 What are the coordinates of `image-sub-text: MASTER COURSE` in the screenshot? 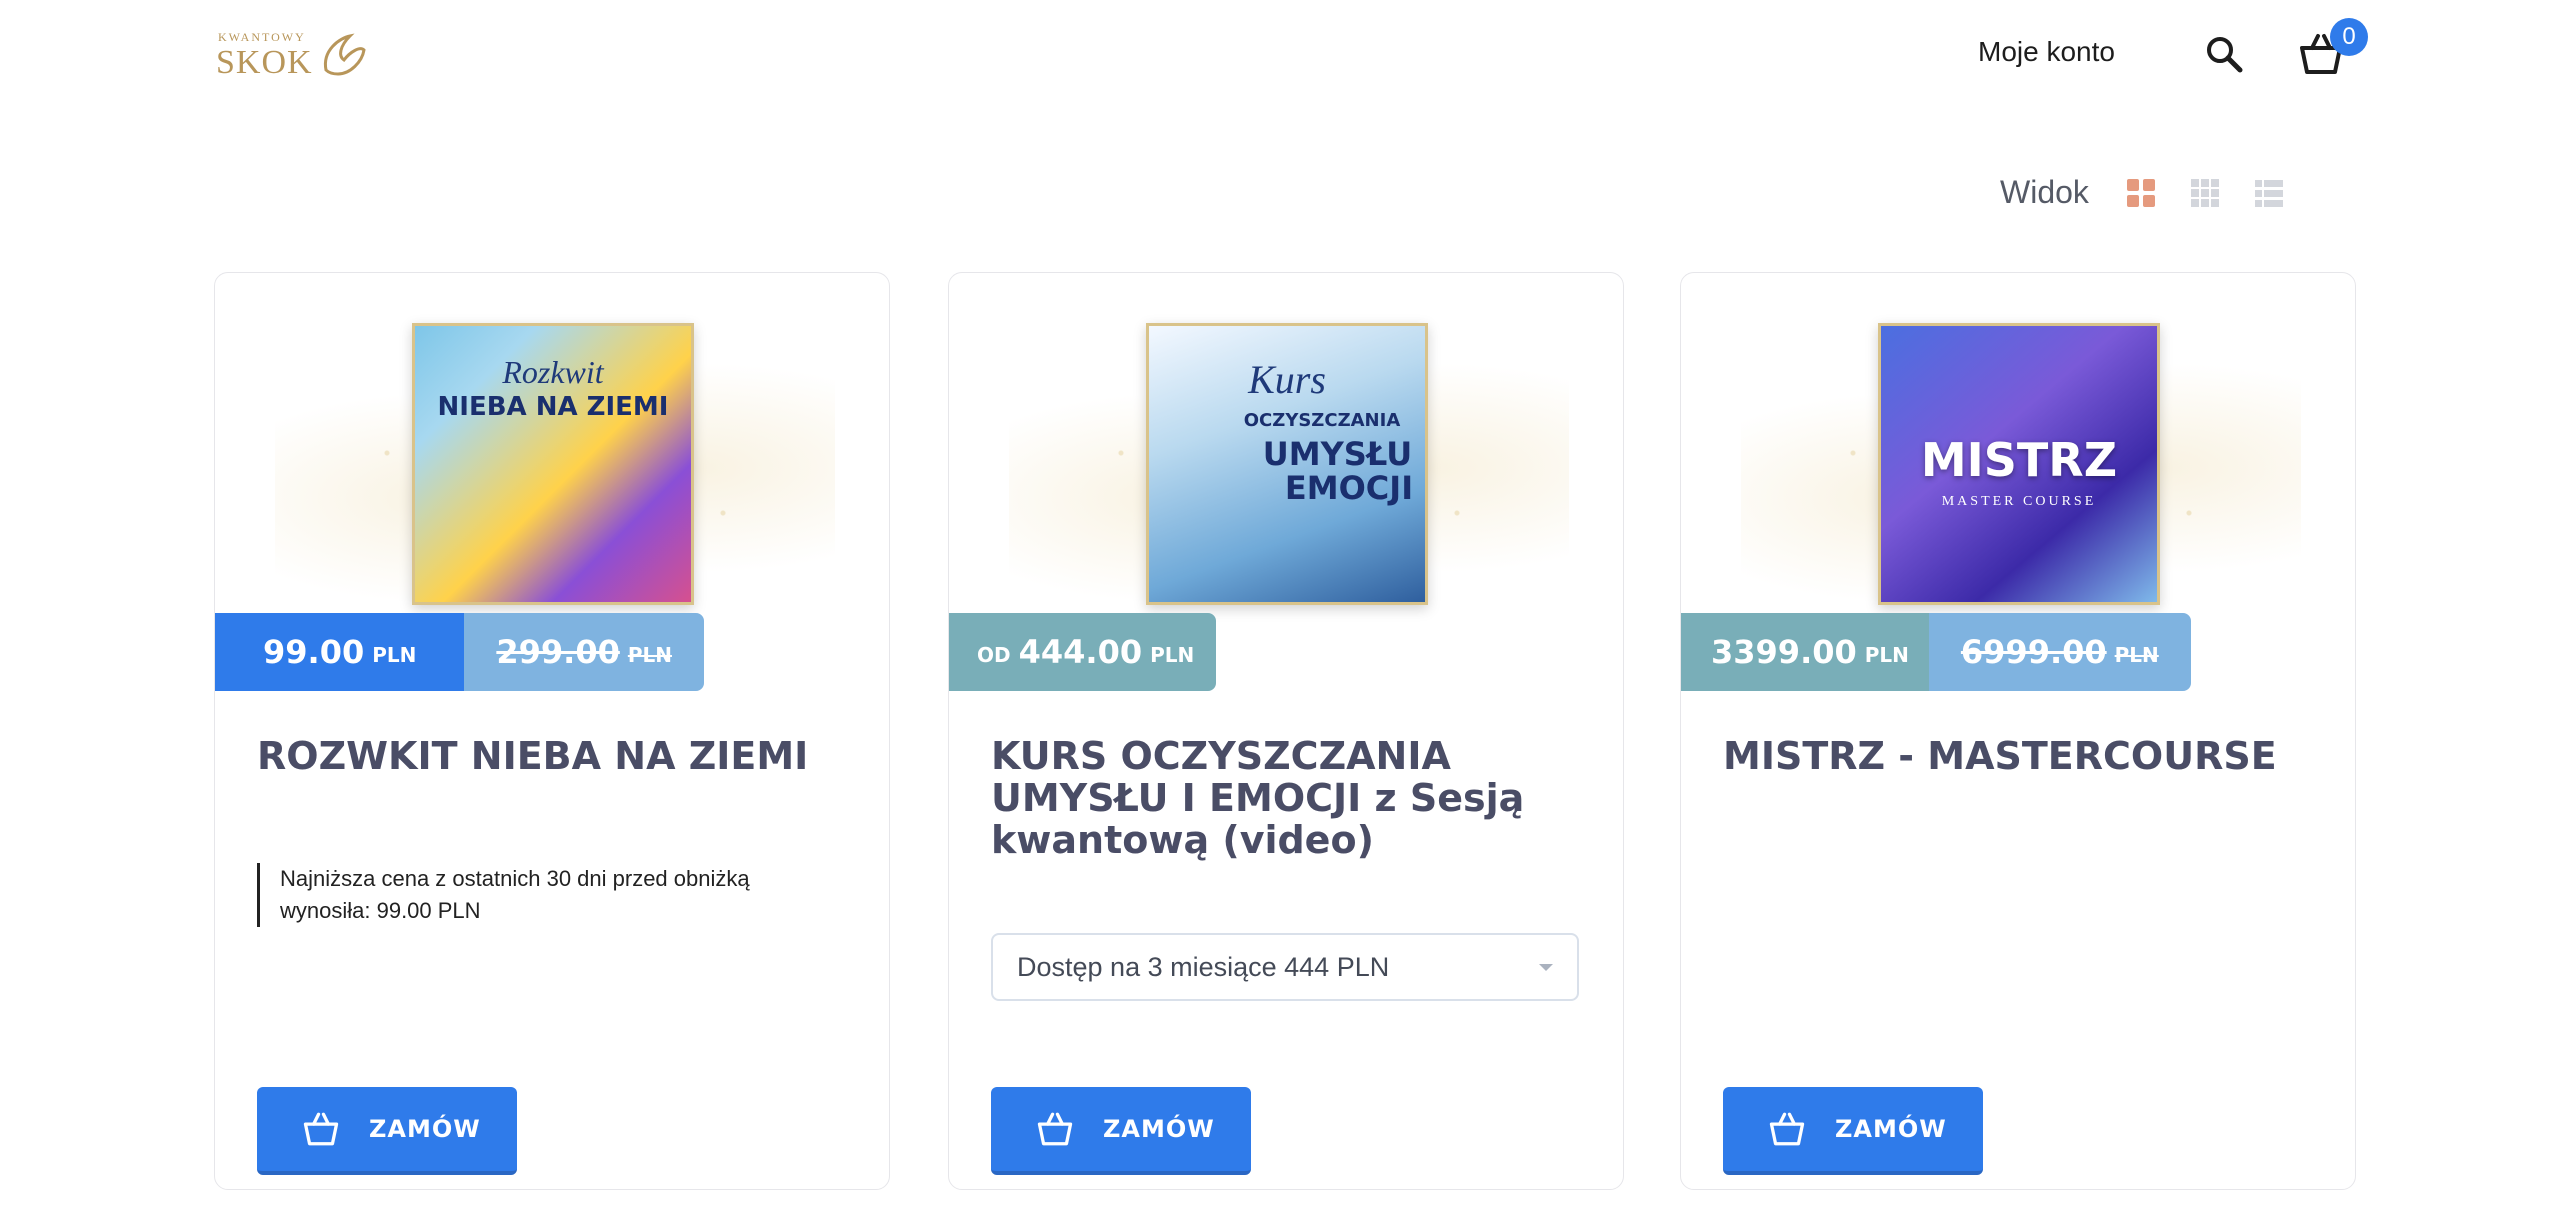 It's located at (2019, 501).